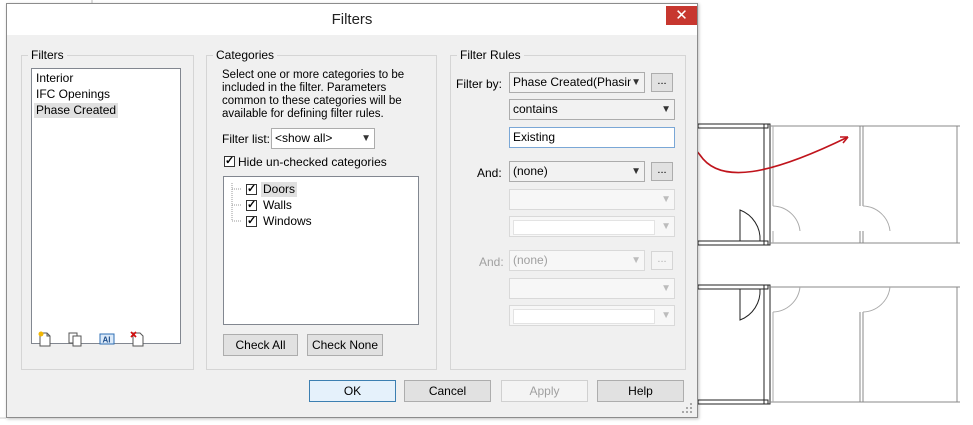 This screenshot has height=425, width=973. I want to click on filter-item-interior: Interior, so click(54, 78).